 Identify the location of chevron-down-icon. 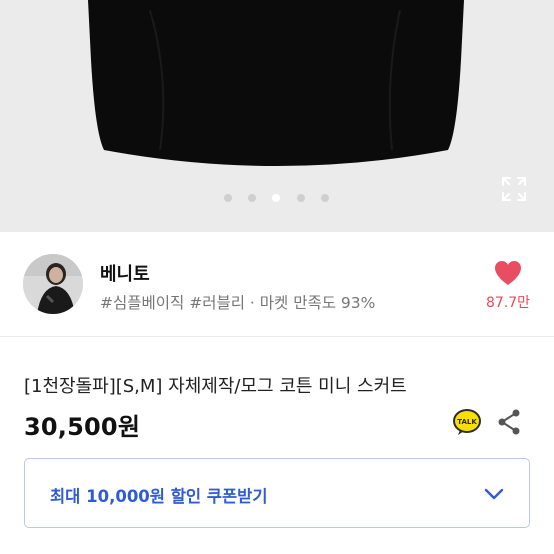
(494, 494).